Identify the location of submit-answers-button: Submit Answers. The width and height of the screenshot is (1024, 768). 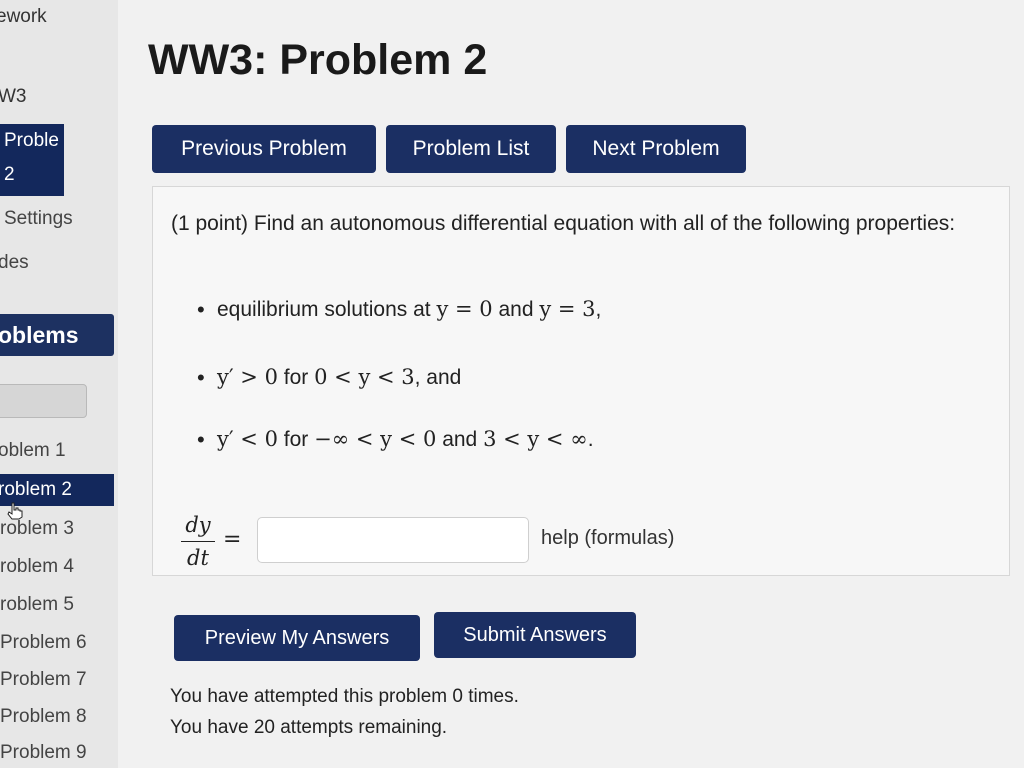
(535, 635).